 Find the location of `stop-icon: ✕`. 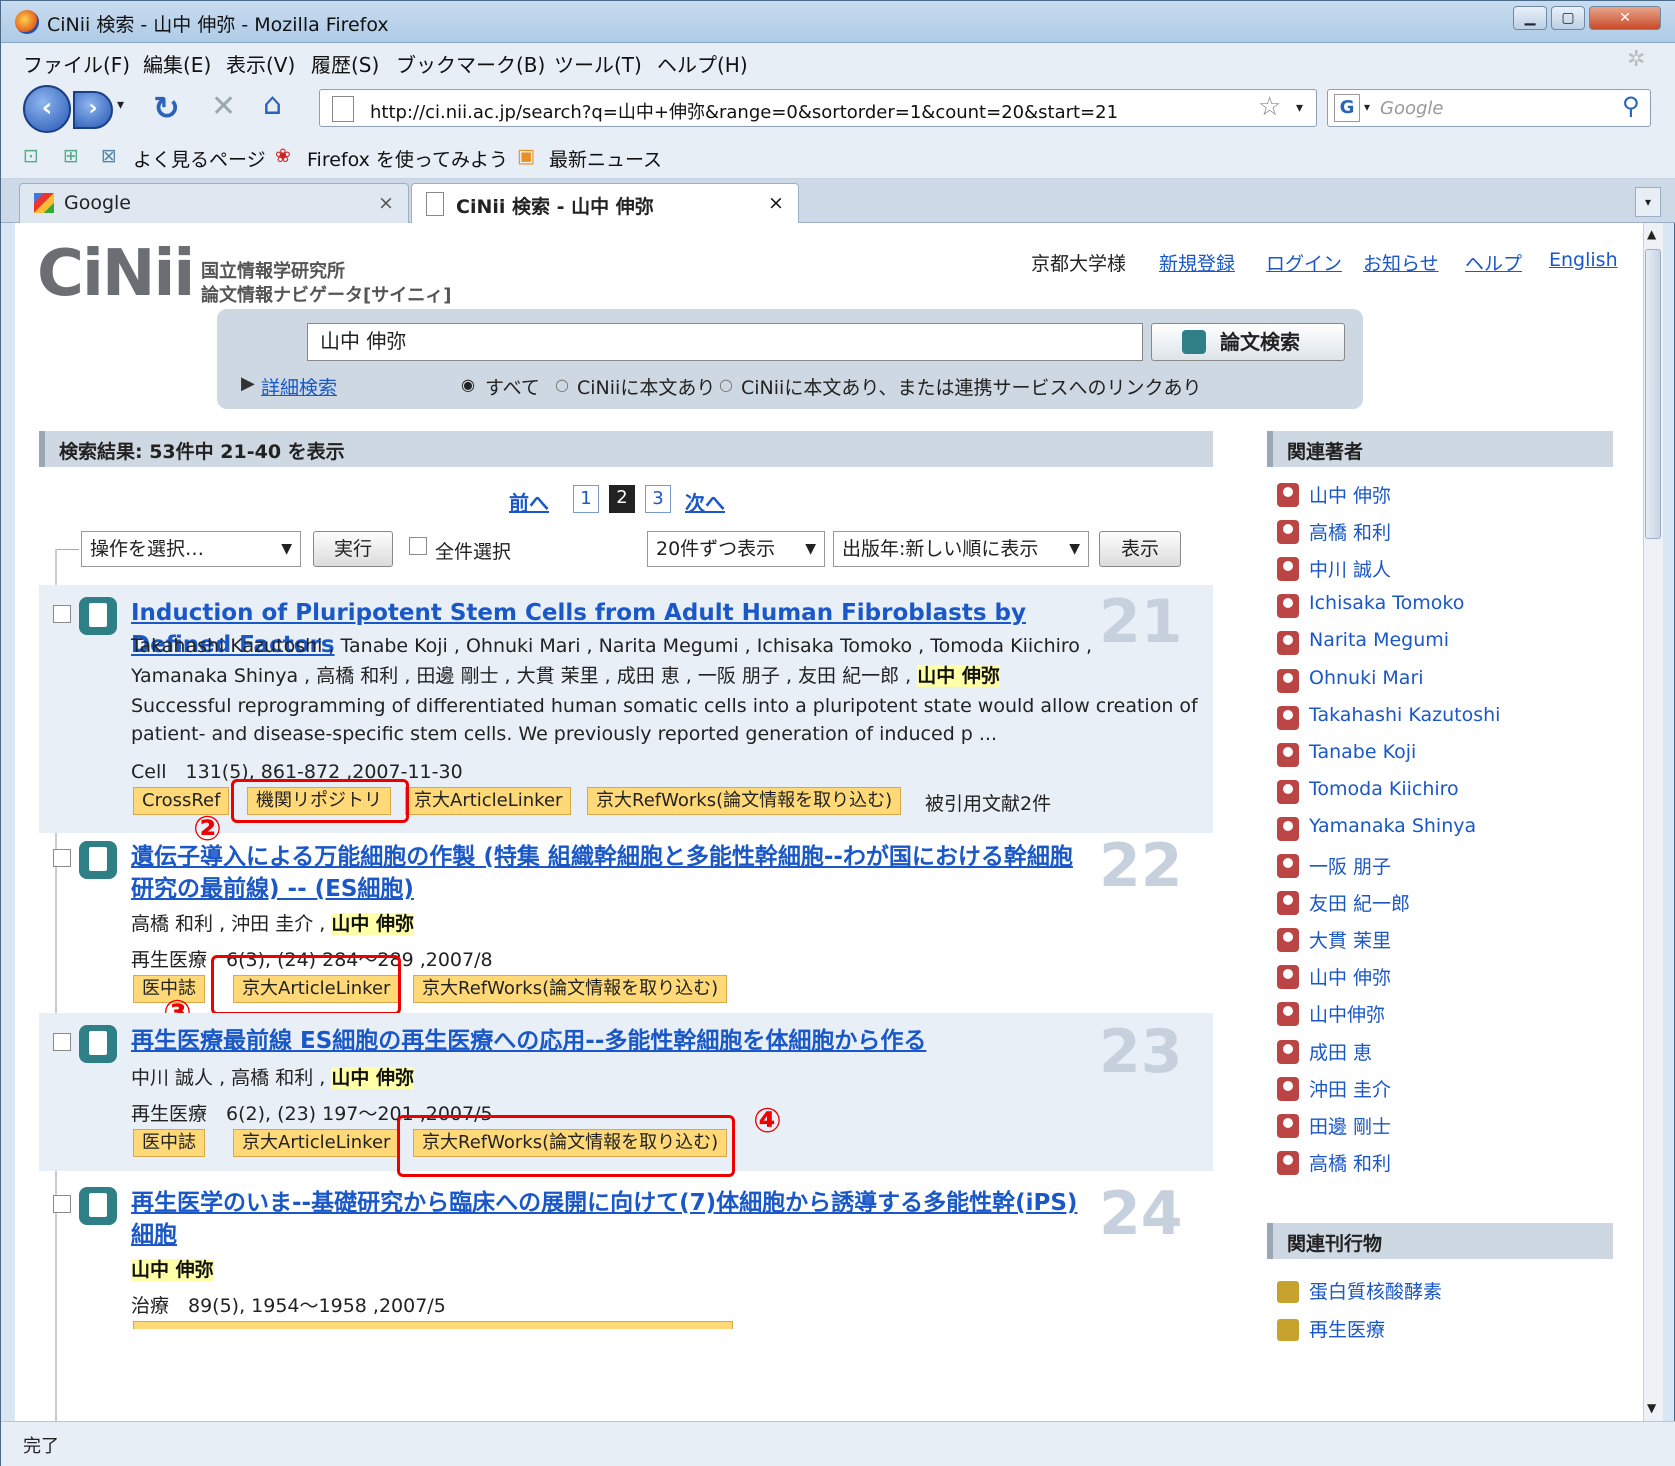

stop-icon: ✕ is located at coordinates (223, 106).